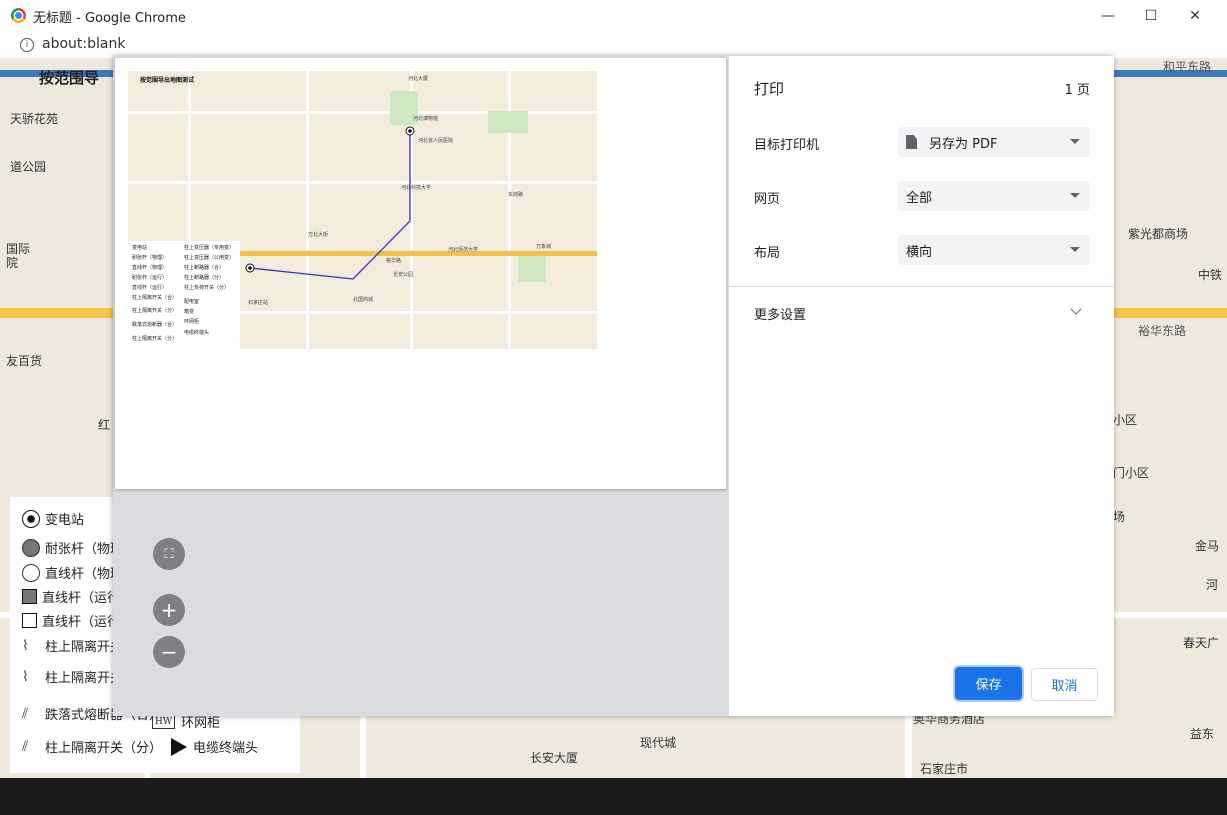  Describe the element at coordinates (31, 547) in the screenshot. I see `tension-pole-icon` at that location.